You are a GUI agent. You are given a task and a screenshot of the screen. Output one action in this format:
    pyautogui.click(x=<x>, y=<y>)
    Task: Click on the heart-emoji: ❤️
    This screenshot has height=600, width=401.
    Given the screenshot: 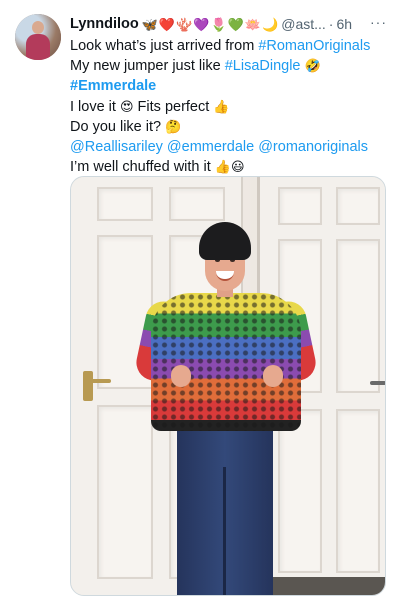 What is the action you would take?
    pyautogui.click(x=167, y=24)
    